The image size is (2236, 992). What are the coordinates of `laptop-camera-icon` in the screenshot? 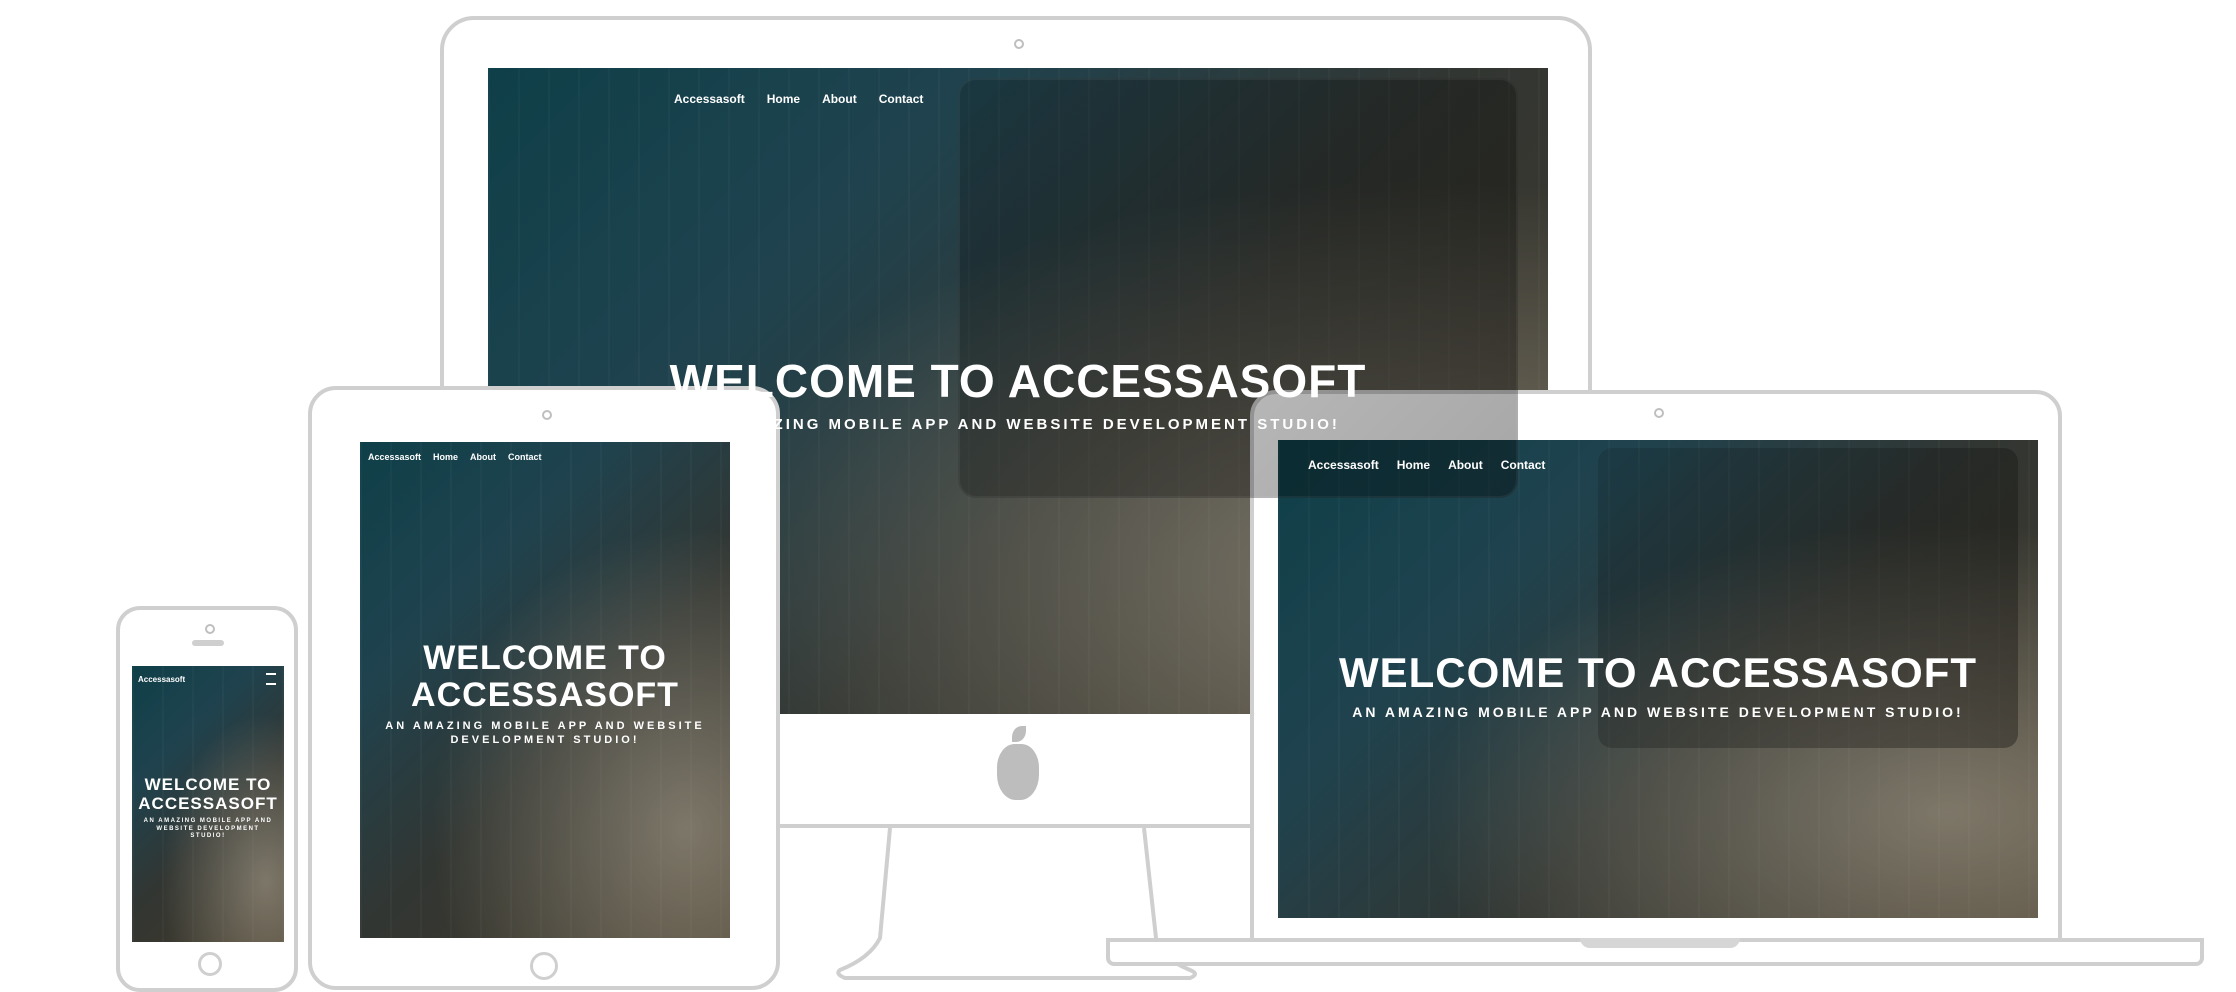 It's located at (1659, 413).